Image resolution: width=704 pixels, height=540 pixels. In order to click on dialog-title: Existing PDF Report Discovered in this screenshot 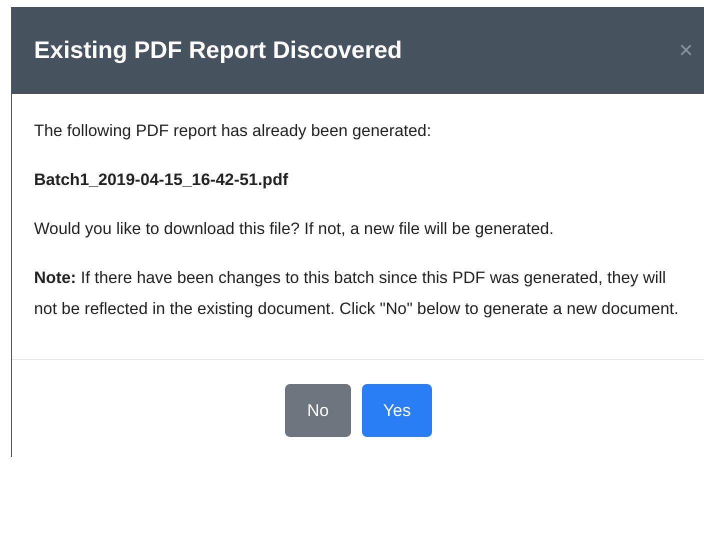, I will do `click(218, 50)`.